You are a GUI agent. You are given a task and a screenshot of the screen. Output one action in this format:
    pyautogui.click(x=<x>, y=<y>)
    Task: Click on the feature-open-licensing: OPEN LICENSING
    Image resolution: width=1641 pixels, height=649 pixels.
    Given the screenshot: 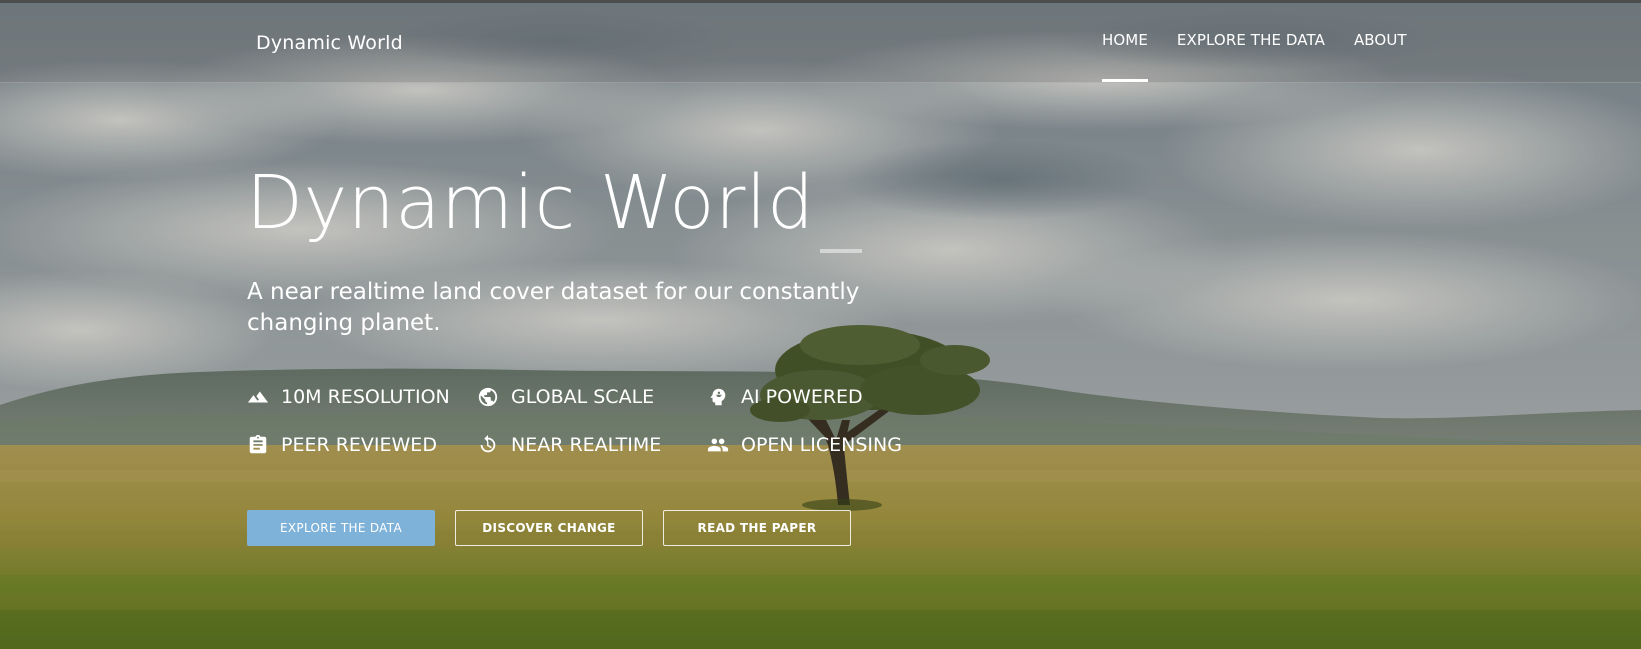 What is the action you would take?
    pyautogui.click(x=827, y=445)
    